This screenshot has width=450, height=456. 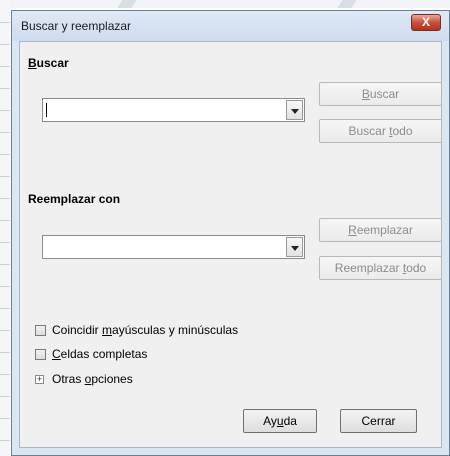 I want to click on replace-combobox, so click(x=173, y=247).